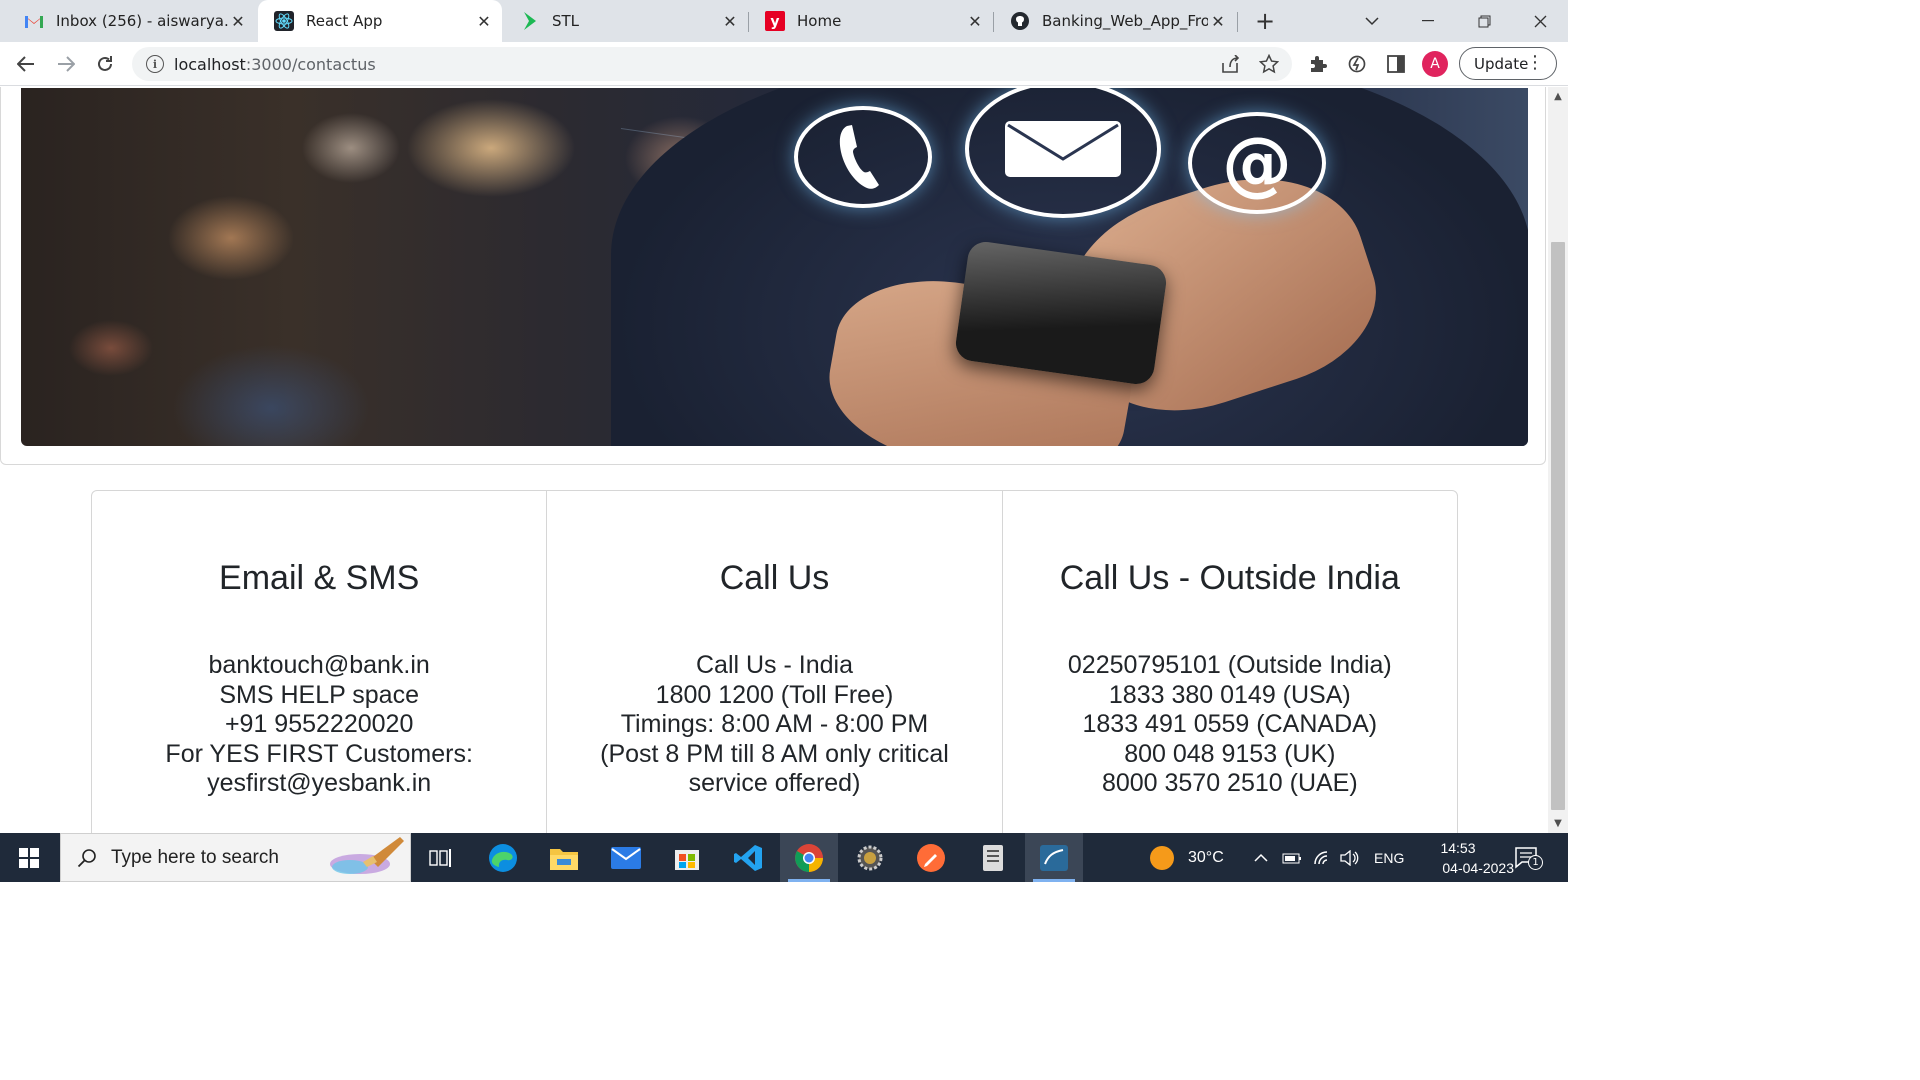 This screenshot has height=1080, width=1920. I want to click on vscode-icon, so click(748, 857).